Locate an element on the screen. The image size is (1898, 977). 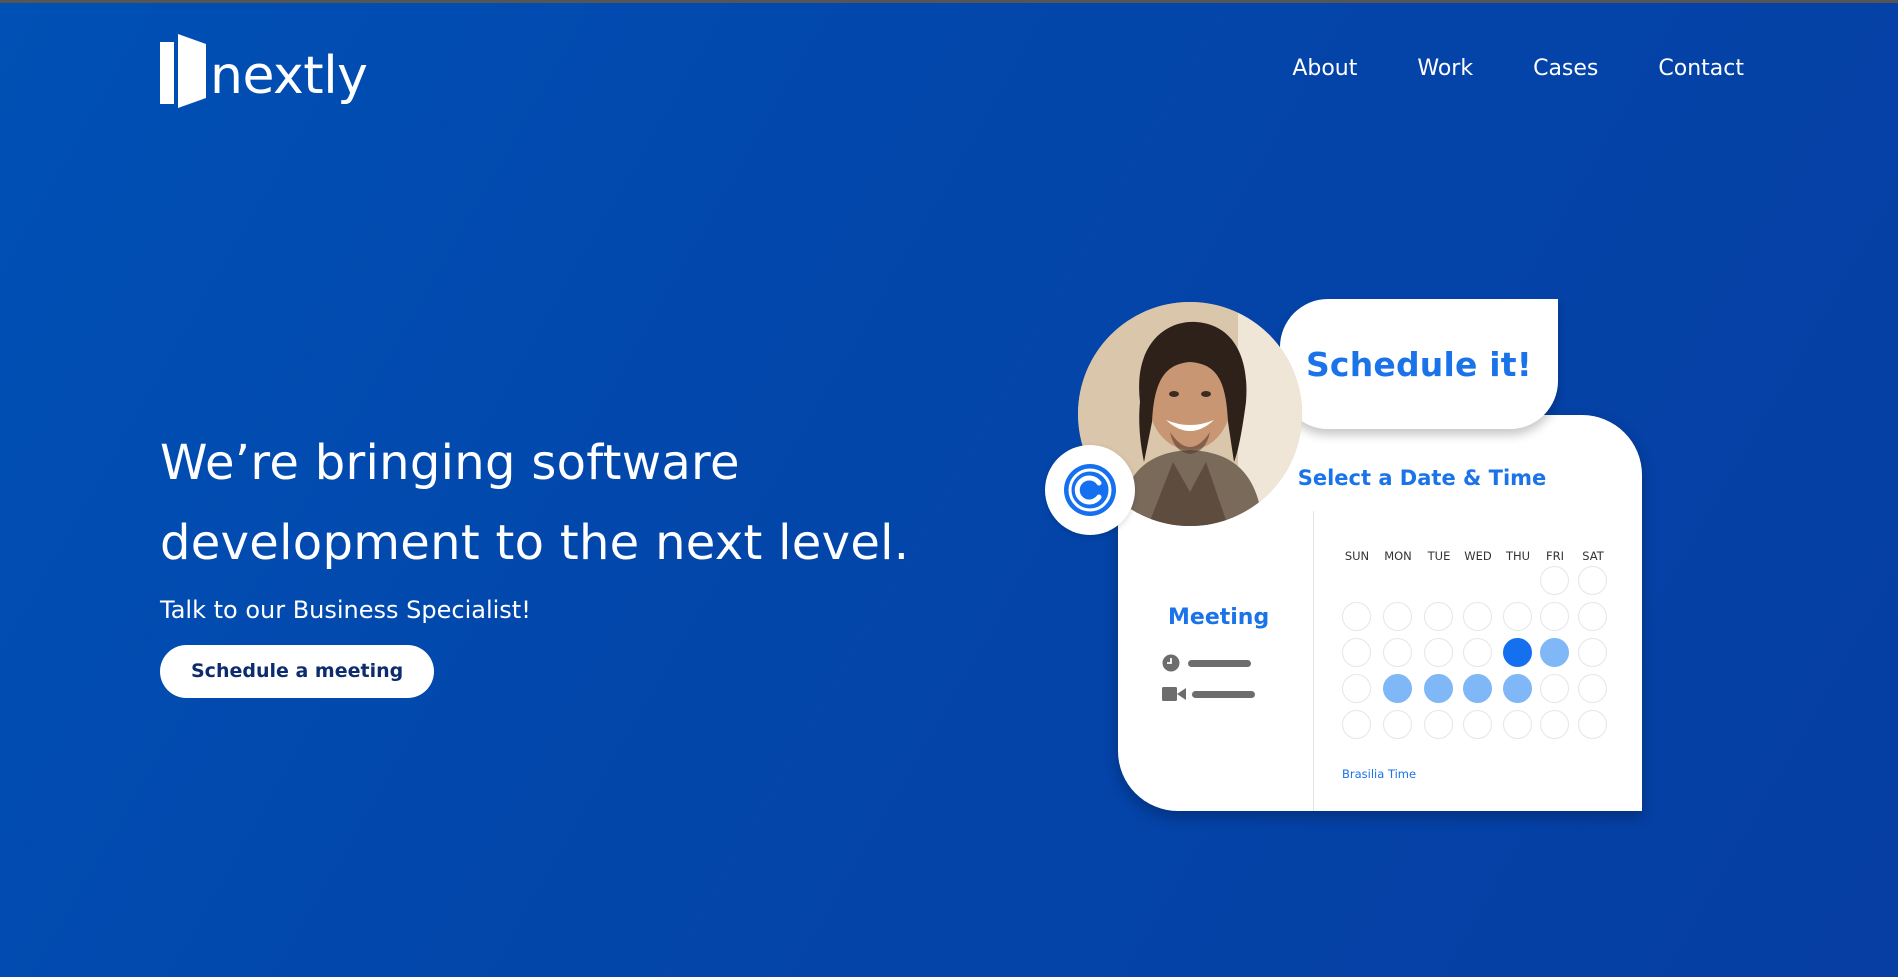
schedule-bubble: Schedule it! is located at coordinates (1419, 364).